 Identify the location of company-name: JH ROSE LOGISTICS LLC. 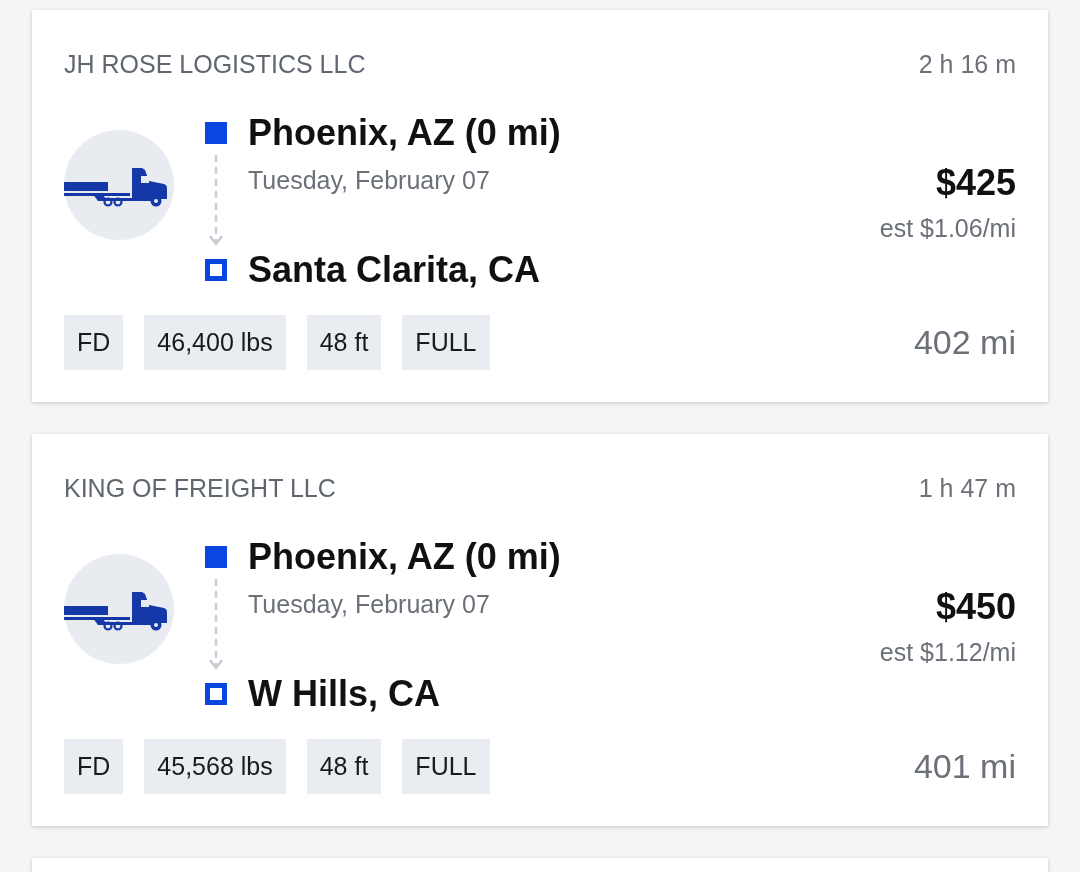
(215, 64).